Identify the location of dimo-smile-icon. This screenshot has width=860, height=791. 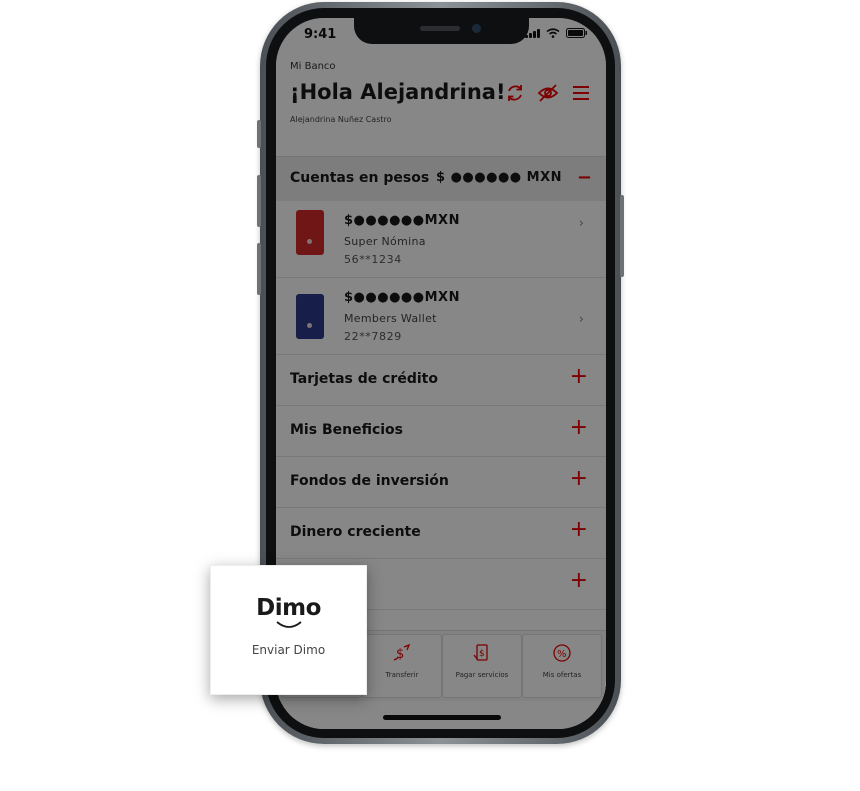
(289, 624).